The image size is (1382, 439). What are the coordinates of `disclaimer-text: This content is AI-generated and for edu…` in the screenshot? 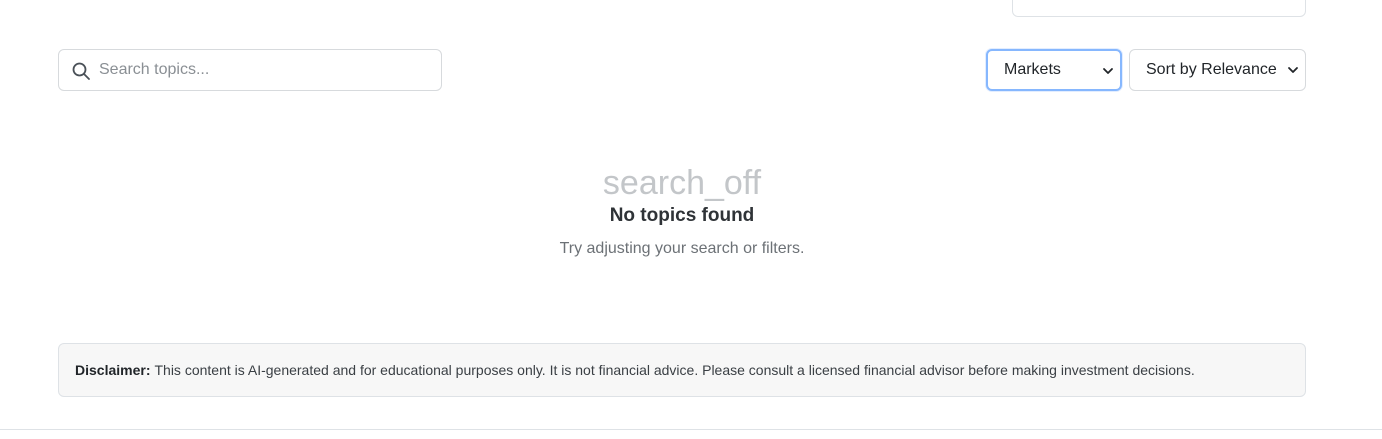 It's located at (674, 370).